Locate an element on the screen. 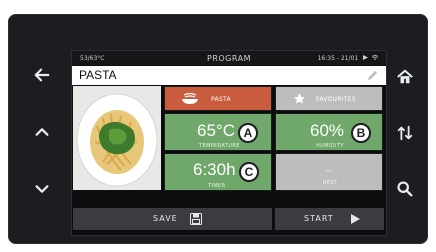 This screenshot has width=436, height=252. edit-pencil-icon is located at coordinates (372, 75).